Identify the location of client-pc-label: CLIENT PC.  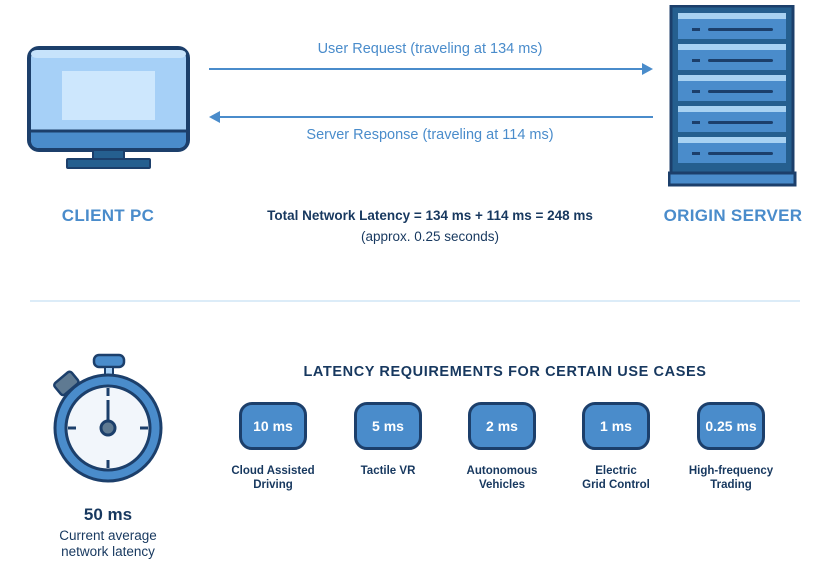
(108, 215).